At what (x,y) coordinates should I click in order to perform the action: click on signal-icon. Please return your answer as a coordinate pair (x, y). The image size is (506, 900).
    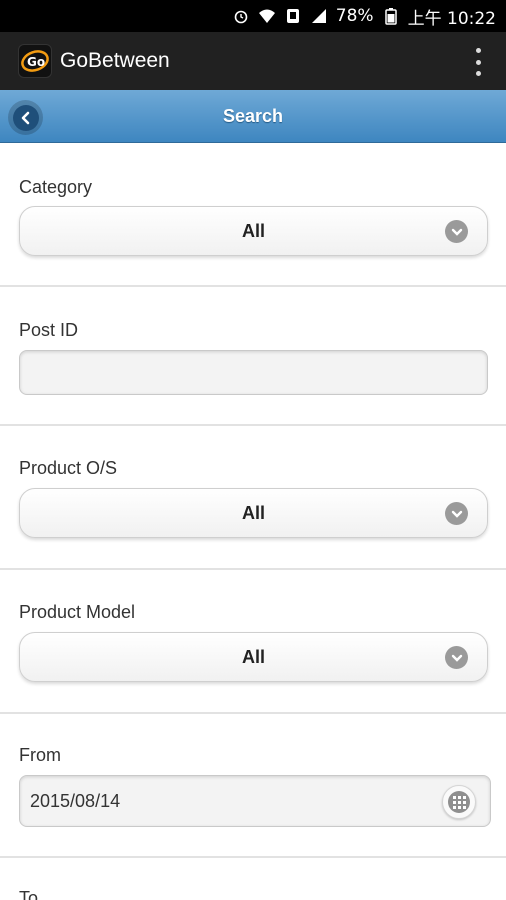
    Looking at the image, I should click on (319, 16).